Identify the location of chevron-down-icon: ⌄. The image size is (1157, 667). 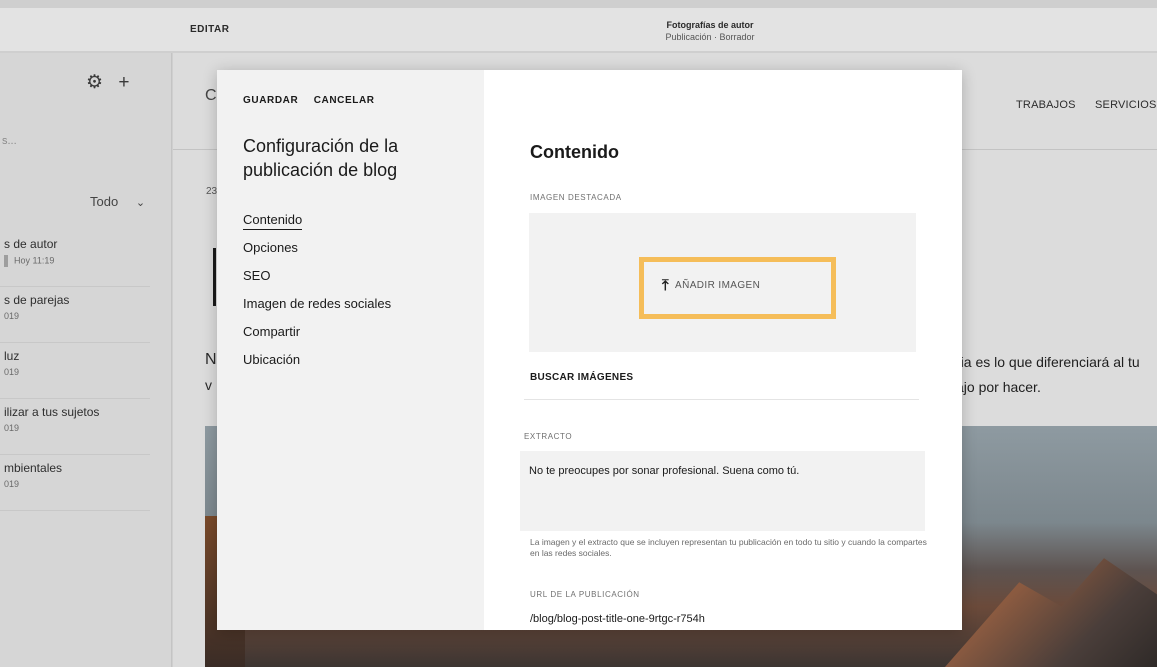
(140, 203).